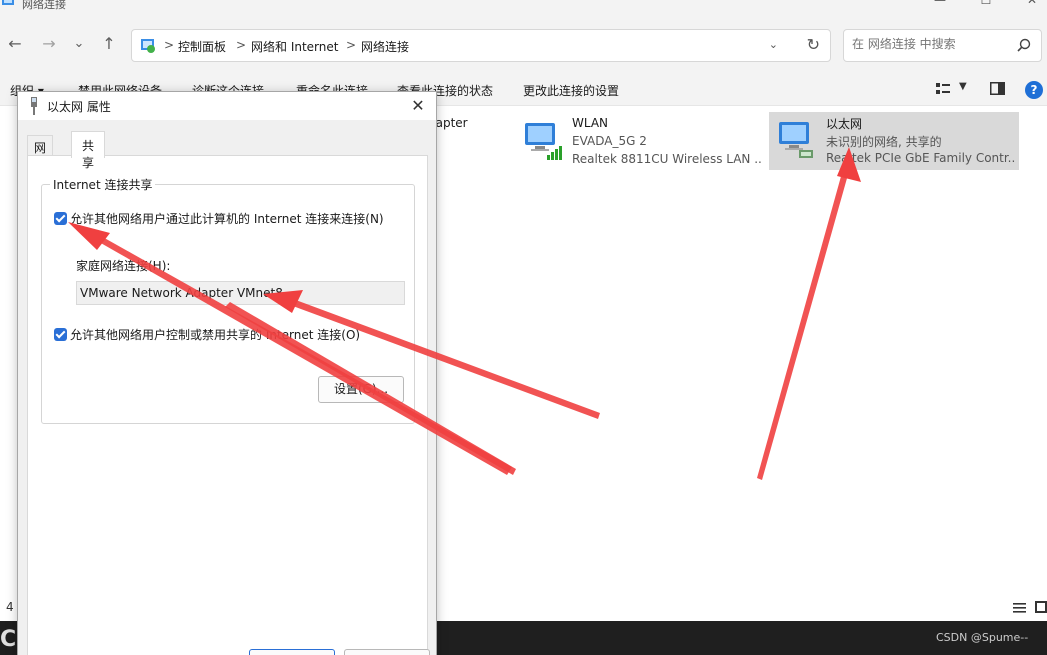 The image size is (1047, 655). What do you see at coordinates (418, 106) in the screenshot?
I see `dialog-close-button: ✕` at bounding box center [418, 106].